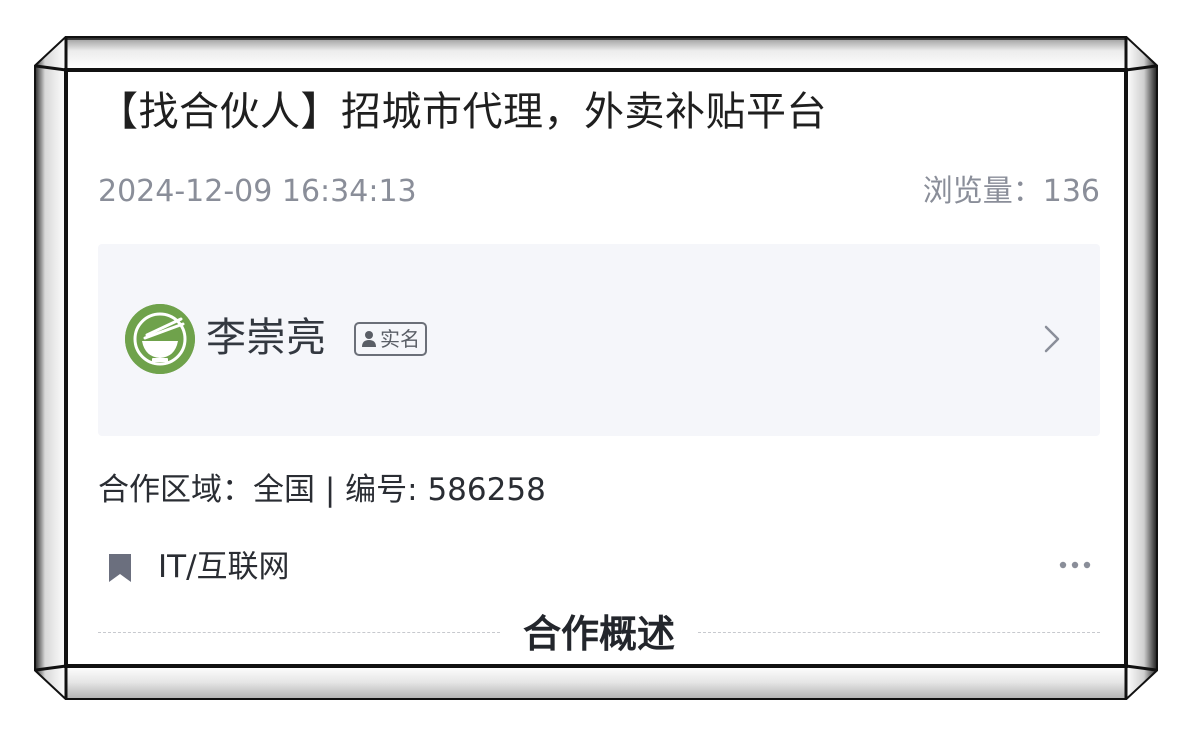 Image resolution: width=1191 pixels, height=738 pixels. I want to click on category-label: IT/互联网, so click(224, 567).